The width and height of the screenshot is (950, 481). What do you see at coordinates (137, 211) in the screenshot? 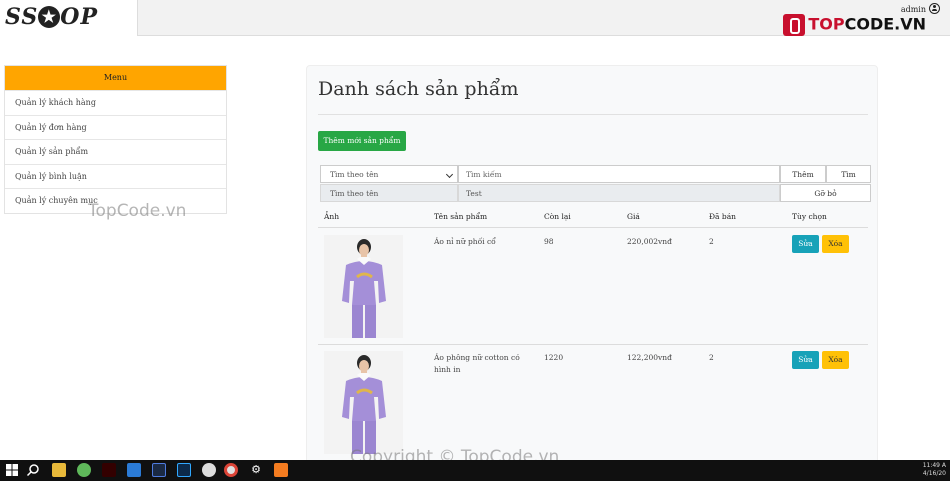
I see `topcode-watermark-text: TopCode.vn` at bounding box center [137, 211].